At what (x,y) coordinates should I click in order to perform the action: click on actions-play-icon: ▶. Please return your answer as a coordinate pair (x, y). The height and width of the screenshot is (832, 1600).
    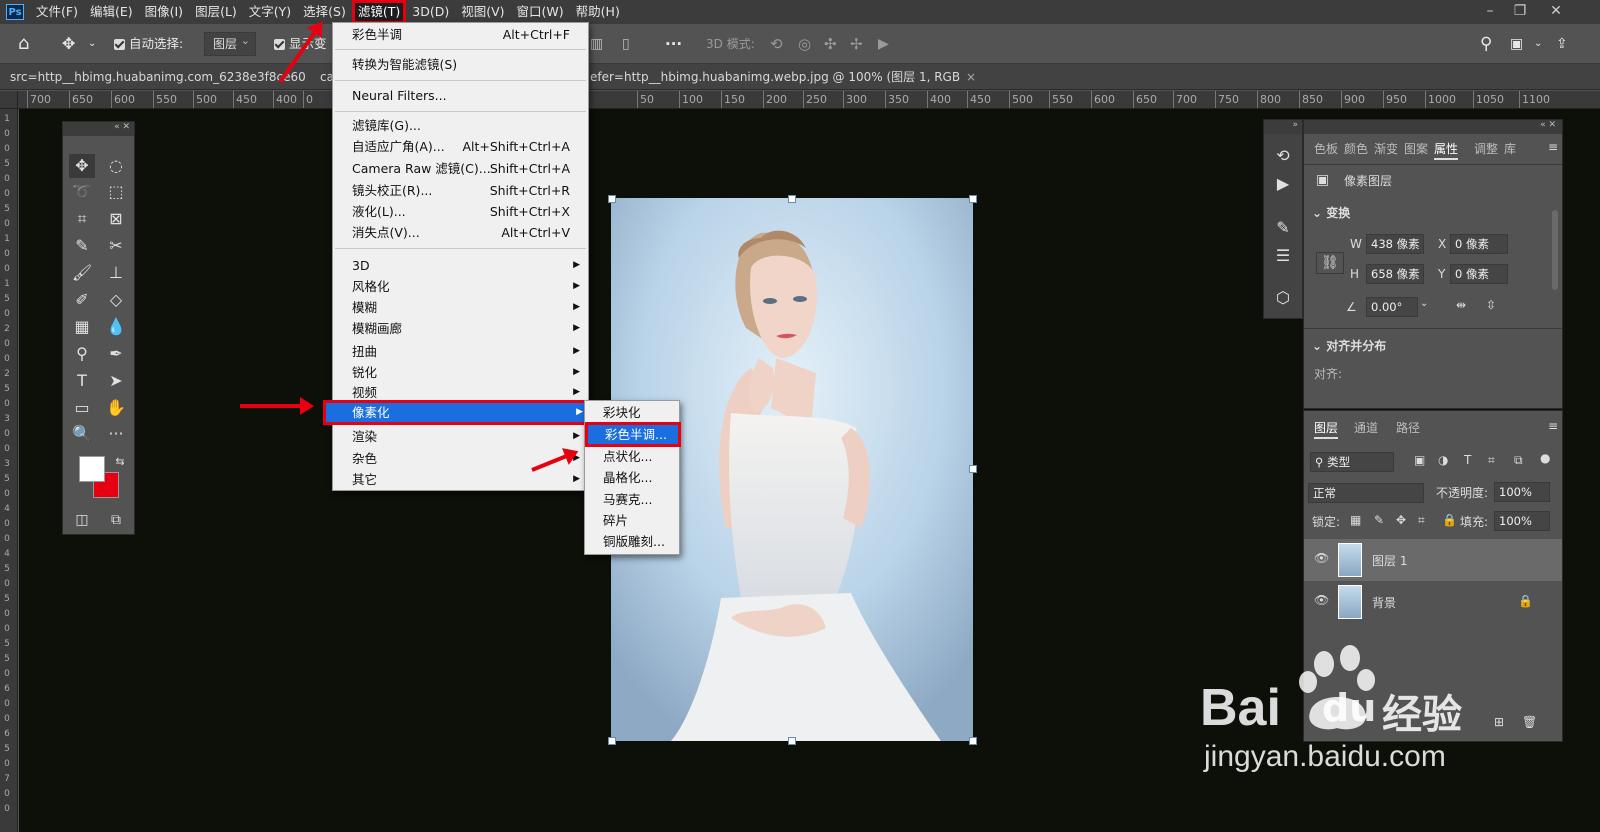
    Looking at the image, I should click on (1283, 184).